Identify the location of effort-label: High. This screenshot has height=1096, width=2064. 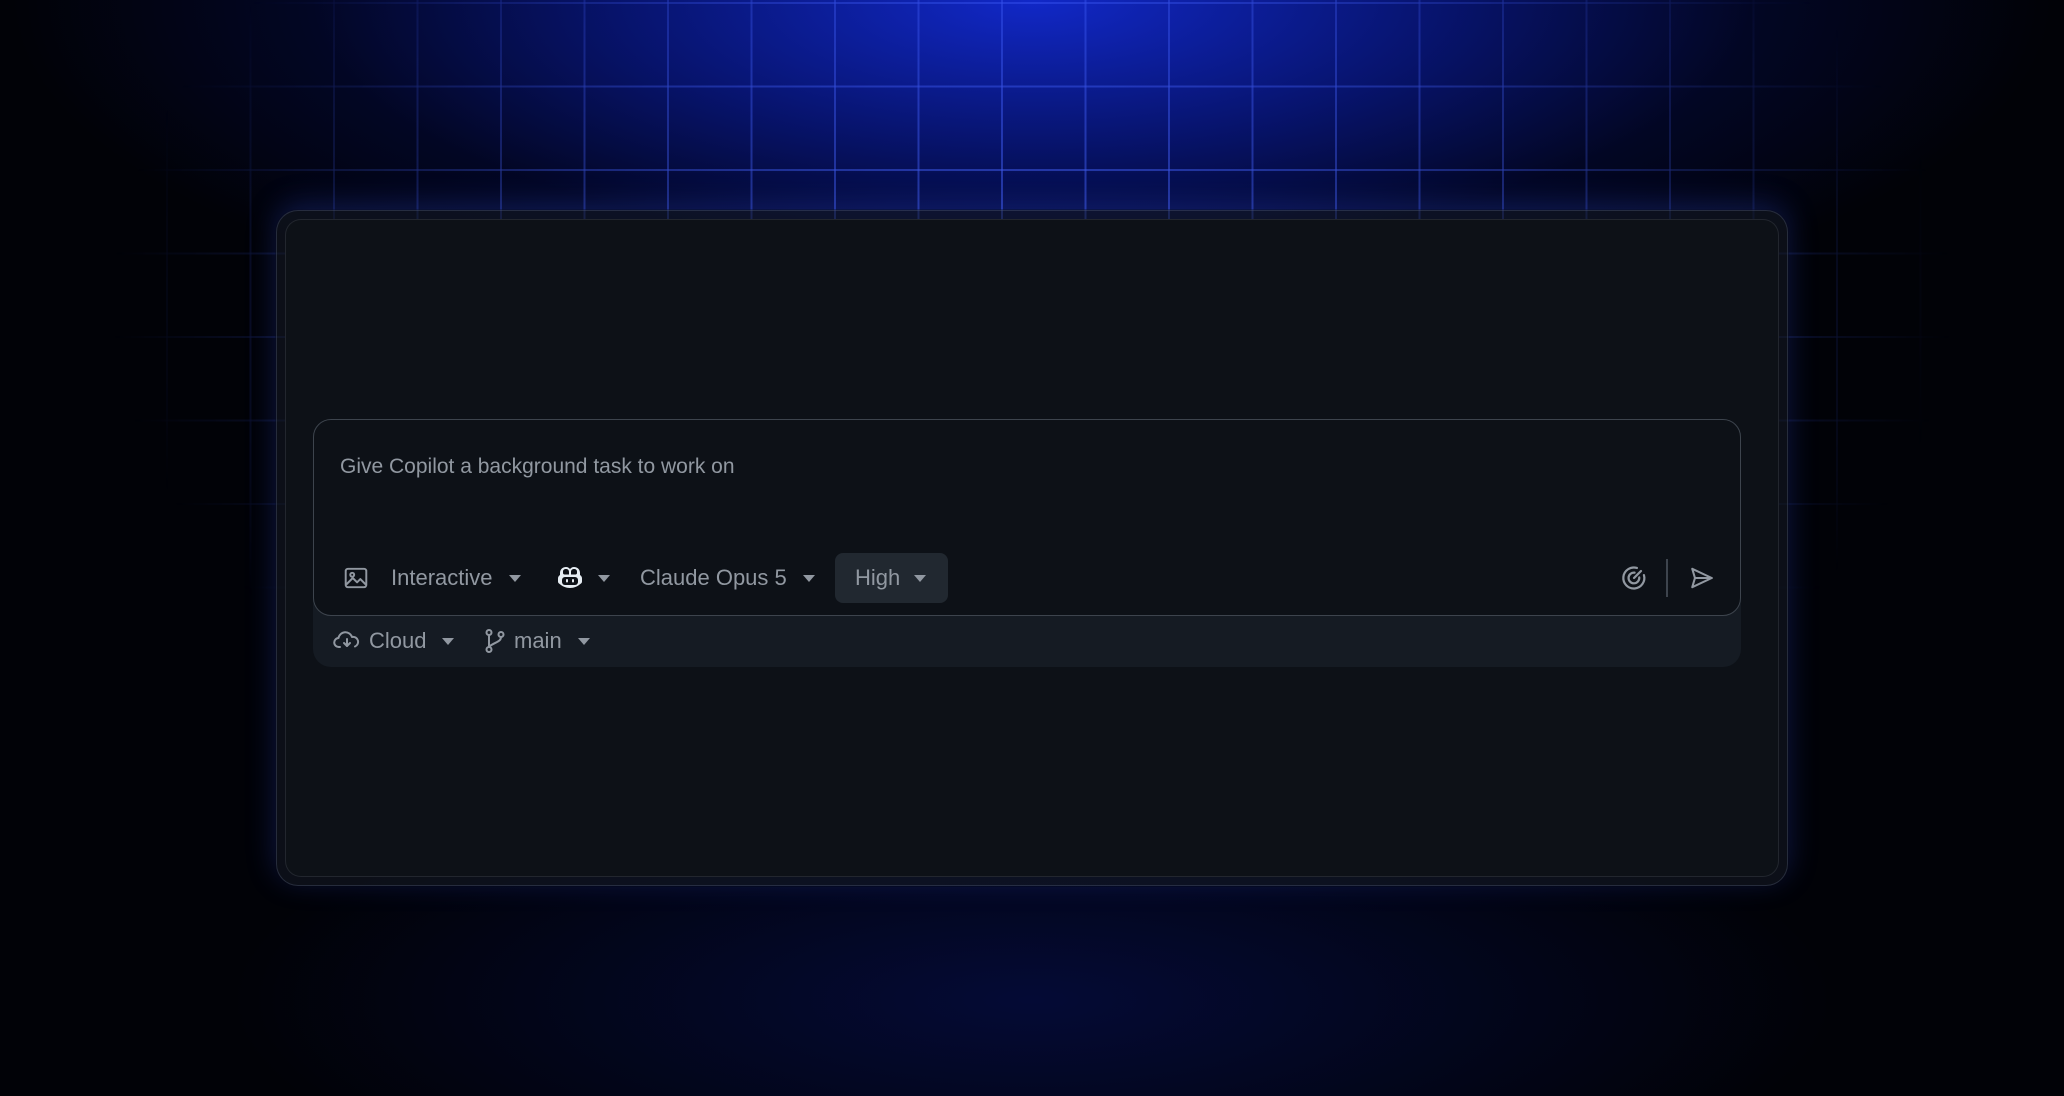
(878, 577).